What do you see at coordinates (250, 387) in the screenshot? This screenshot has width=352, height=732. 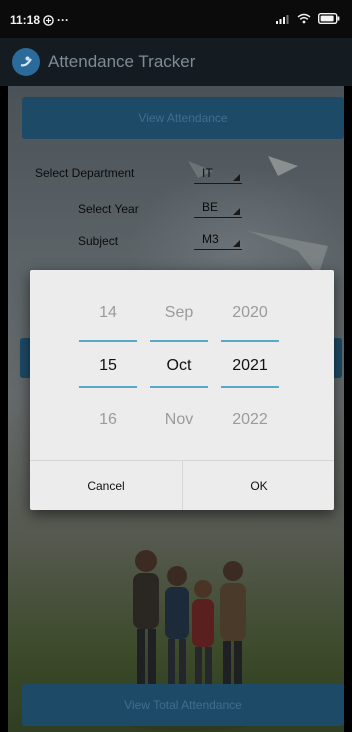 I see `year-bottom-divider` at bounding box center [250, 387].